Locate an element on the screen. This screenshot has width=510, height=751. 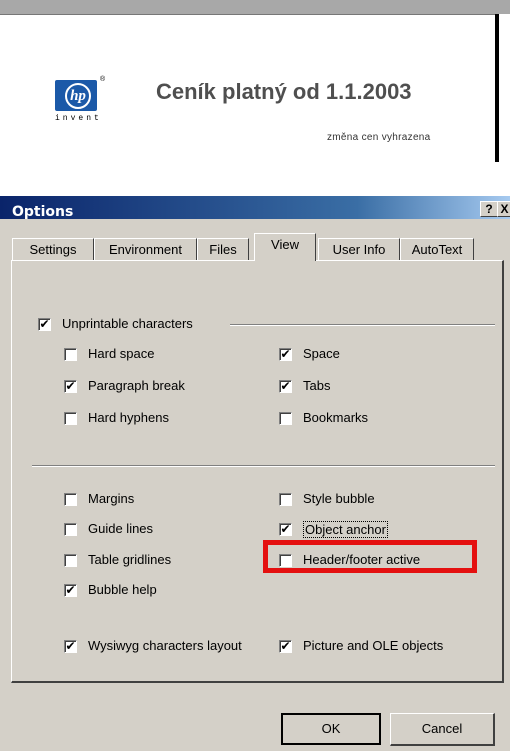
tab-settings: Settings is located at coordinates (53, 249).